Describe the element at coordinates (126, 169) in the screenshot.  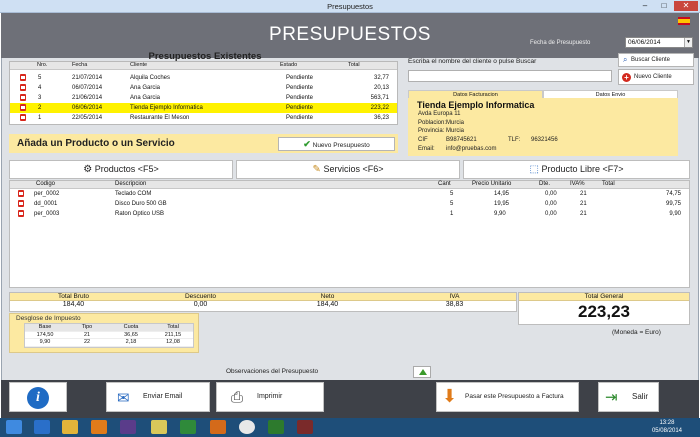
I see `tab-productos-label: Productos <F5>` at that location.